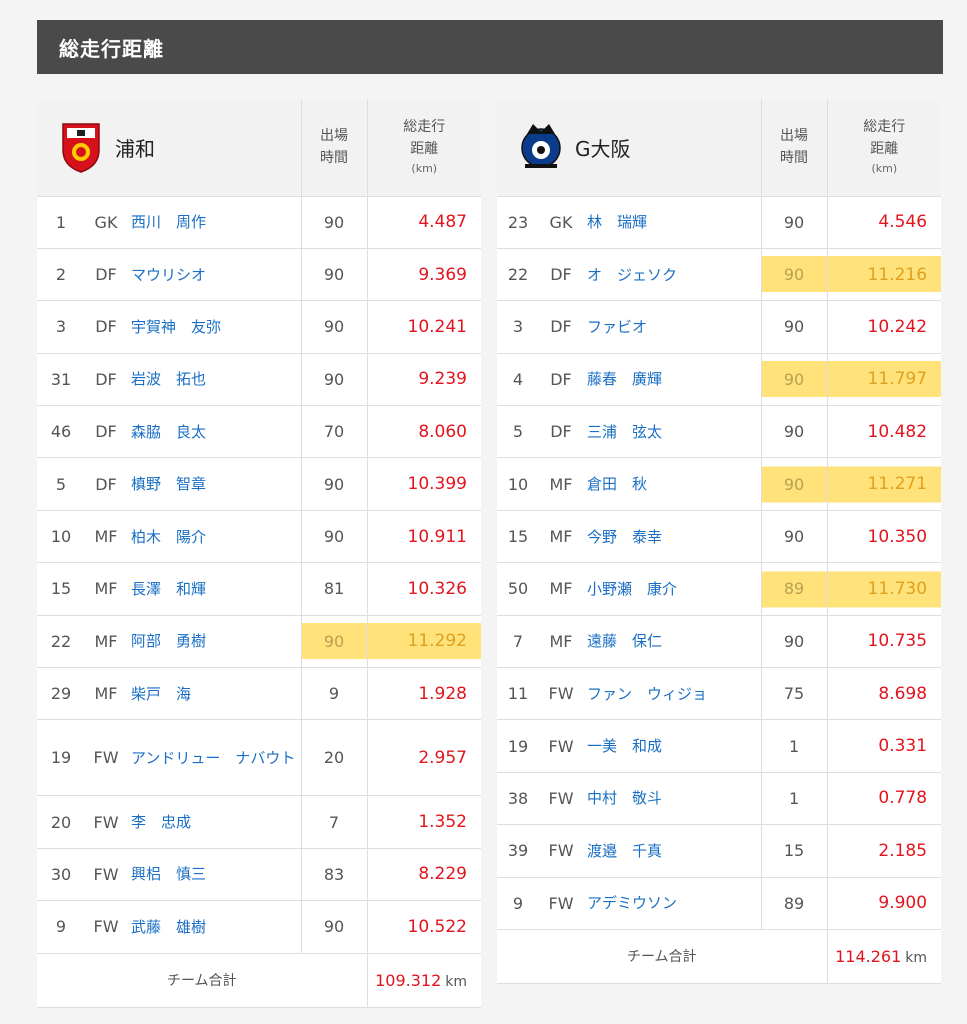  I want to click on player-name-link: 宇賀神 友弥, so click(214, 327).